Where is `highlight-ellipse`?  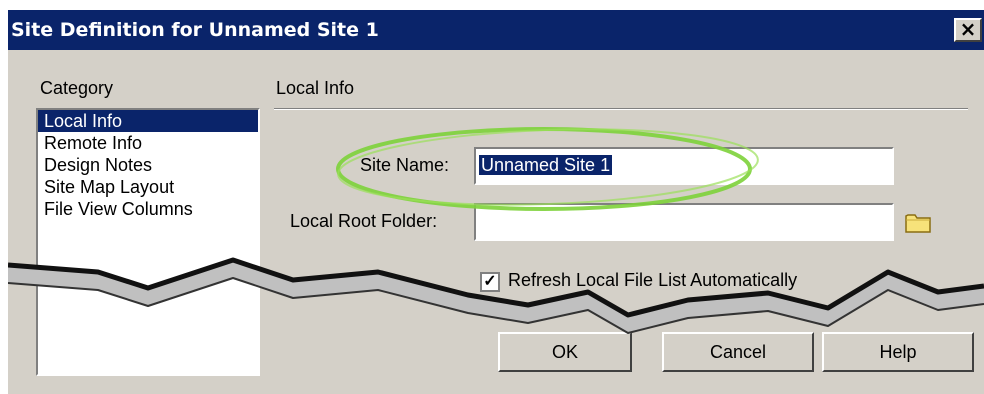 highlight-ellipse is located at coordinates (547, 169).